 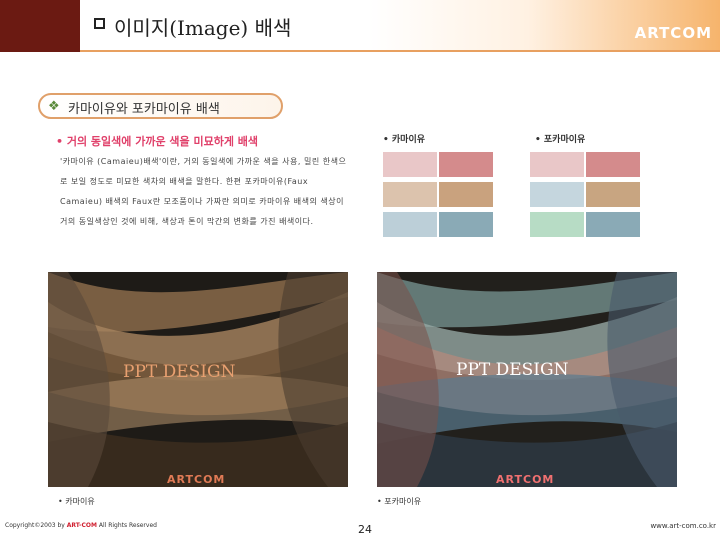 What do you see at coordinates (683, 526) in the screenshot?
I see `footer-website: www.art-com.co.kr` at bounding box center [683, 526].